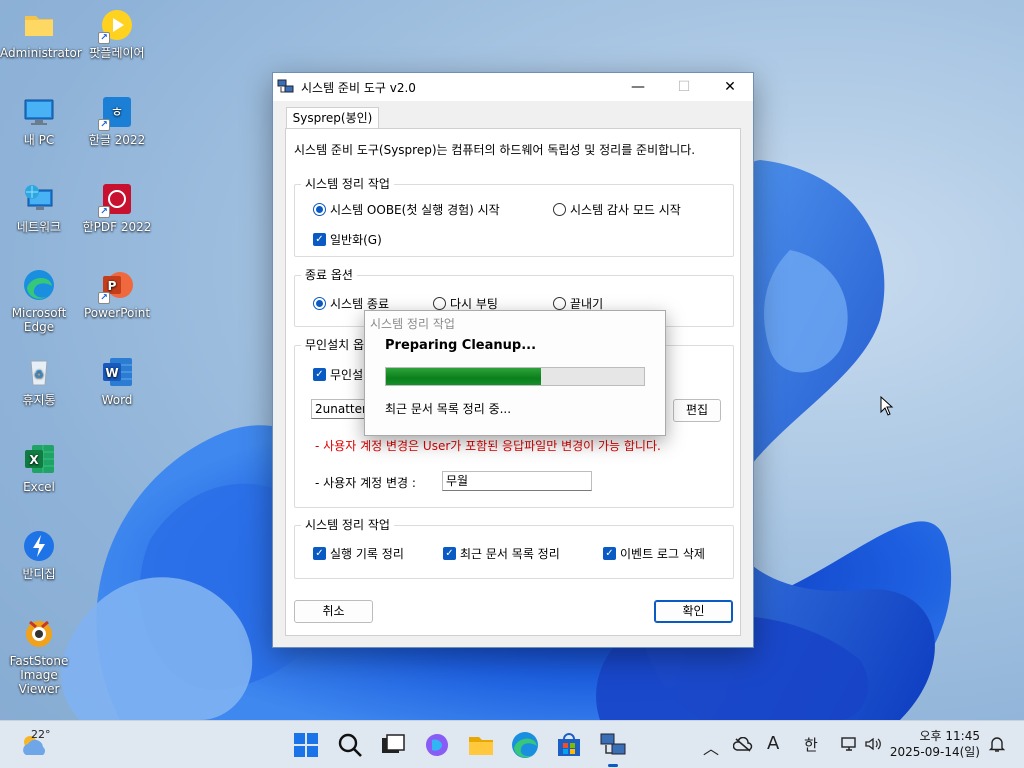 The width and height of the screenshot is (1024, 768). What do you see at coordinates (693, 611) in the screenshot?
I see `ok-button: 확인` at bounding box center [693, 611].